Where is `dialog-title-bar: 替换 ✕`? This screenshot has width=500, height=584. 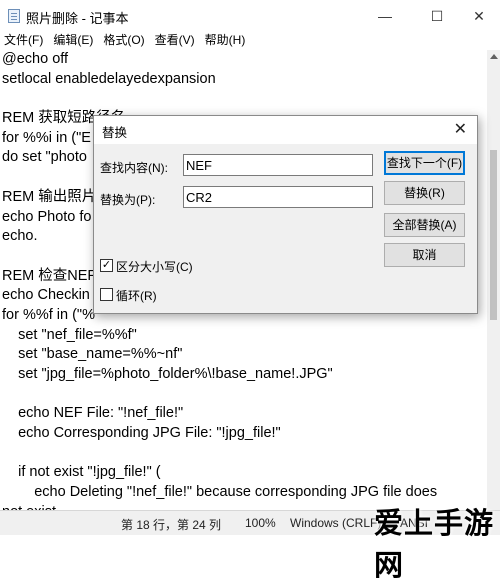 dialog-title-bar: 替换 ✕ is located at coordinates (285, 130).